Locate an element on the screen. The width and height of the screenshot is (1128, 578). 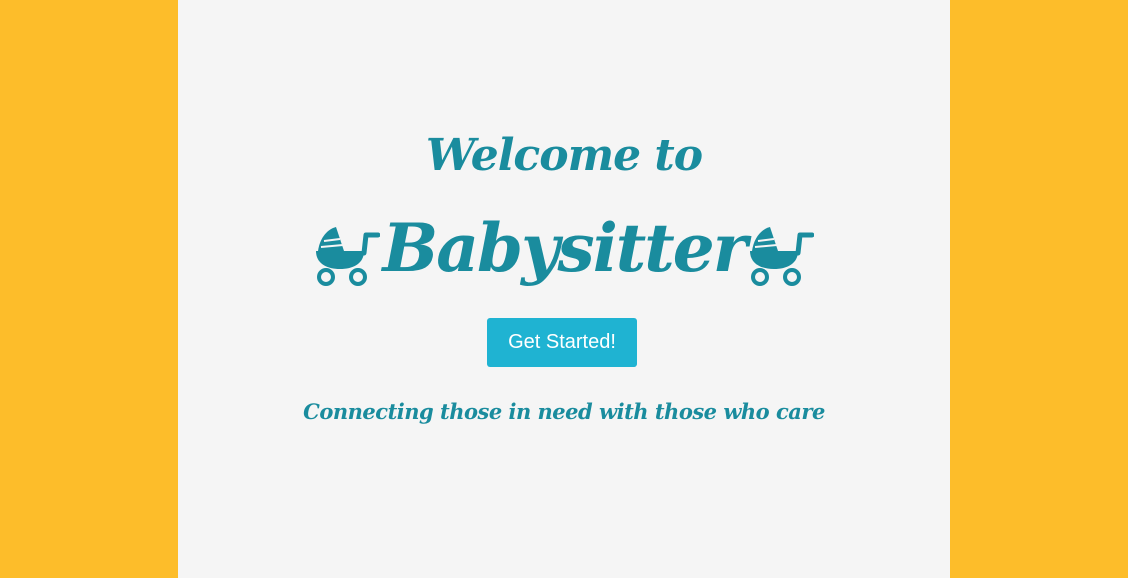
get-started-button: Get Started! is located at coordinates (562, 342).